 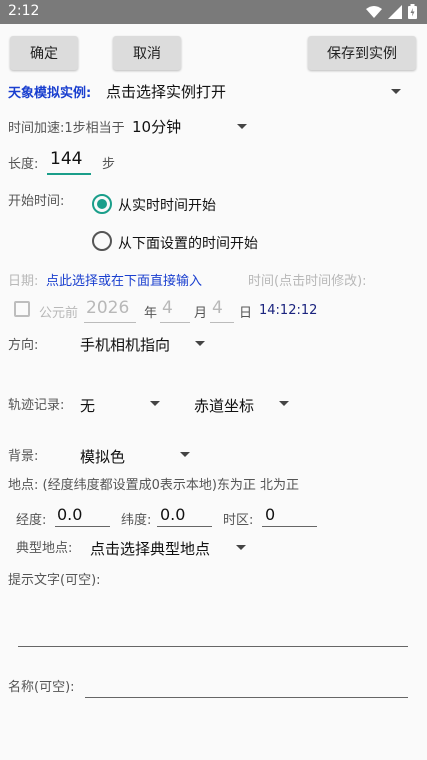 I want to click on hint-text-underline, so click(x=213, y=646).